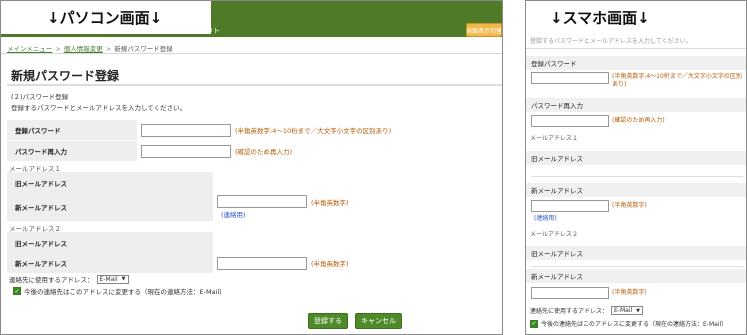 The image size is (747, 335). I want to click on sp-contact-address-label: 連絡先に使用するアドレス：, so click(569, 311).